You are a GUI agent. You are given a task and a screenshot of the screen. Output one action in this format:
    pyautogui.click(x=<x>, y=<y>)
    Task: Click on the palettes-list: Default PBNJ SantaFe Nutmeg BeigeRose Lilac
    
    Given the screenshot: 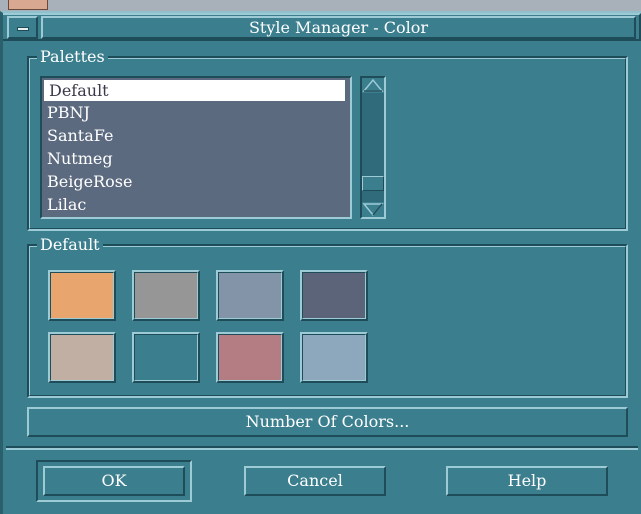 What is the action you would take?
    pyautogui.click(x=196, y=147)
    